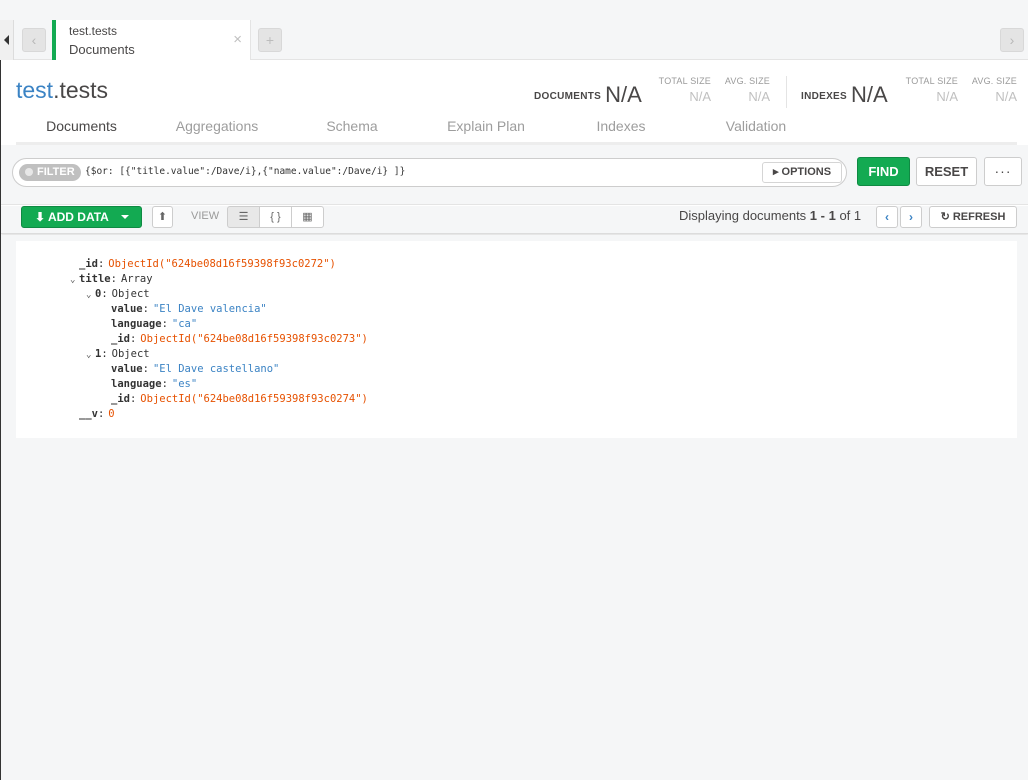 This screenshot has height=780, width=1028. What do you see at coordinates (41, 217) in the screenshot?
I see `download-icon: ⬇` at bounding box center [41, 217].